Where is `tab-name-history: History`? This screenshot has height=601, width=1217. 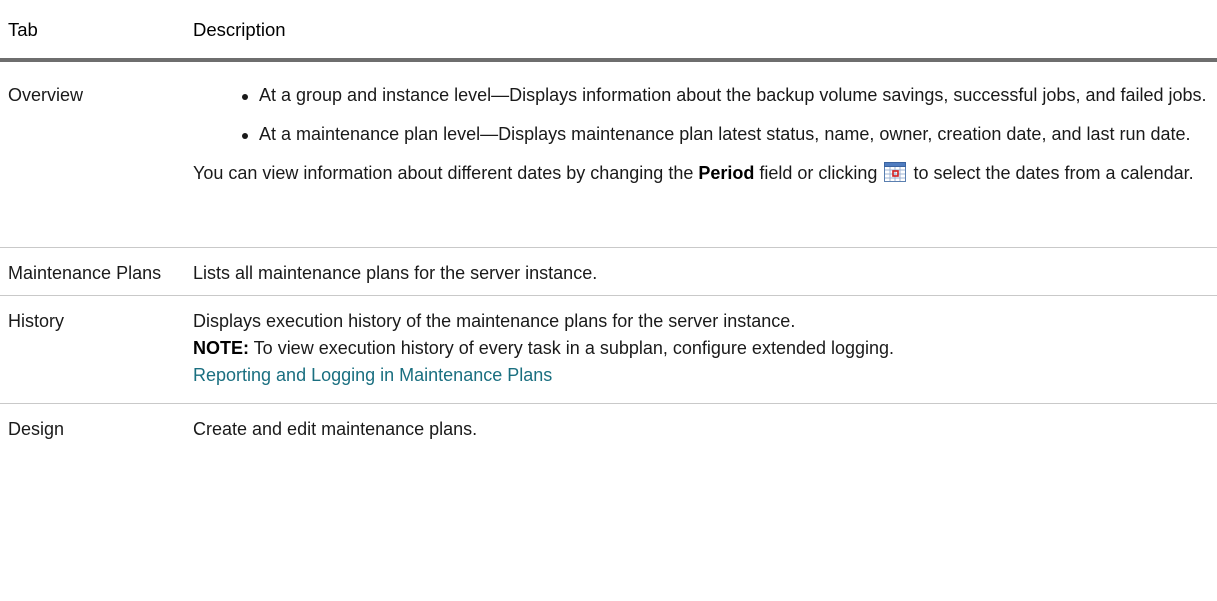
tab-name-history: History is located at coordinates (92, 349).